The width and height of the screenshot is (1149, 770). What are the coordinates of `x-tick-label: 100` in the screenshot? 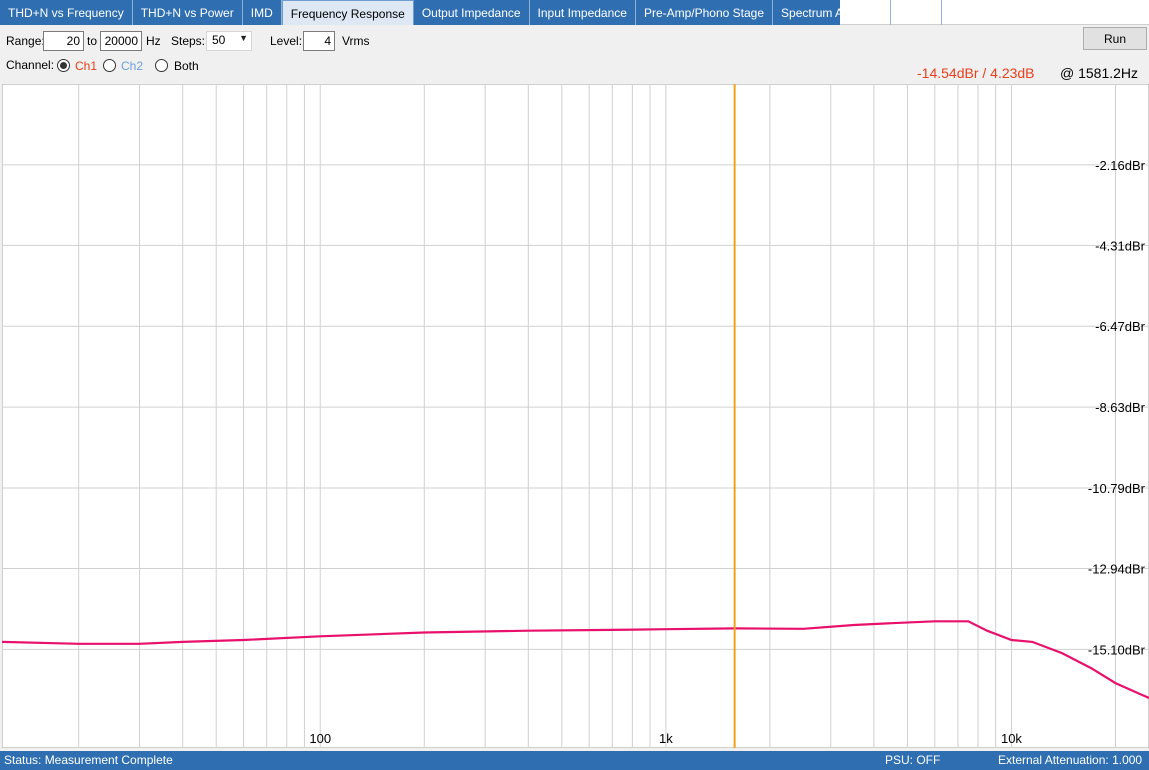 It's located at (320, 738).